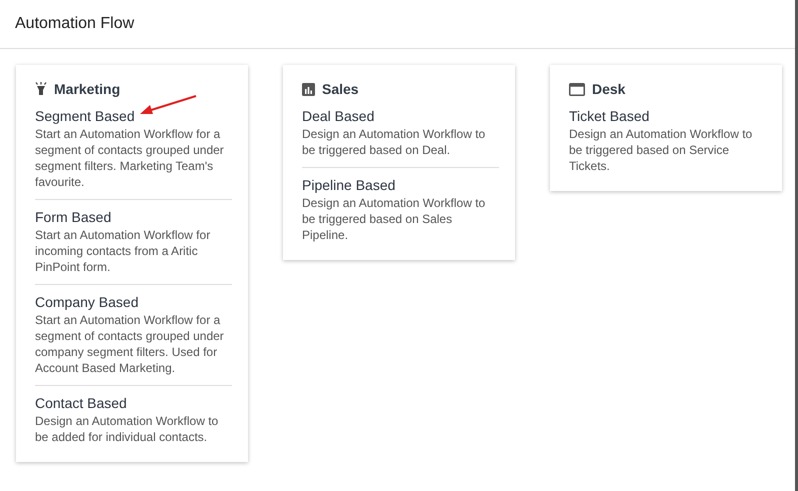 This screenshot has height=491, width=798. I want to click on page-title: Automation Flow, so click(74, 24).